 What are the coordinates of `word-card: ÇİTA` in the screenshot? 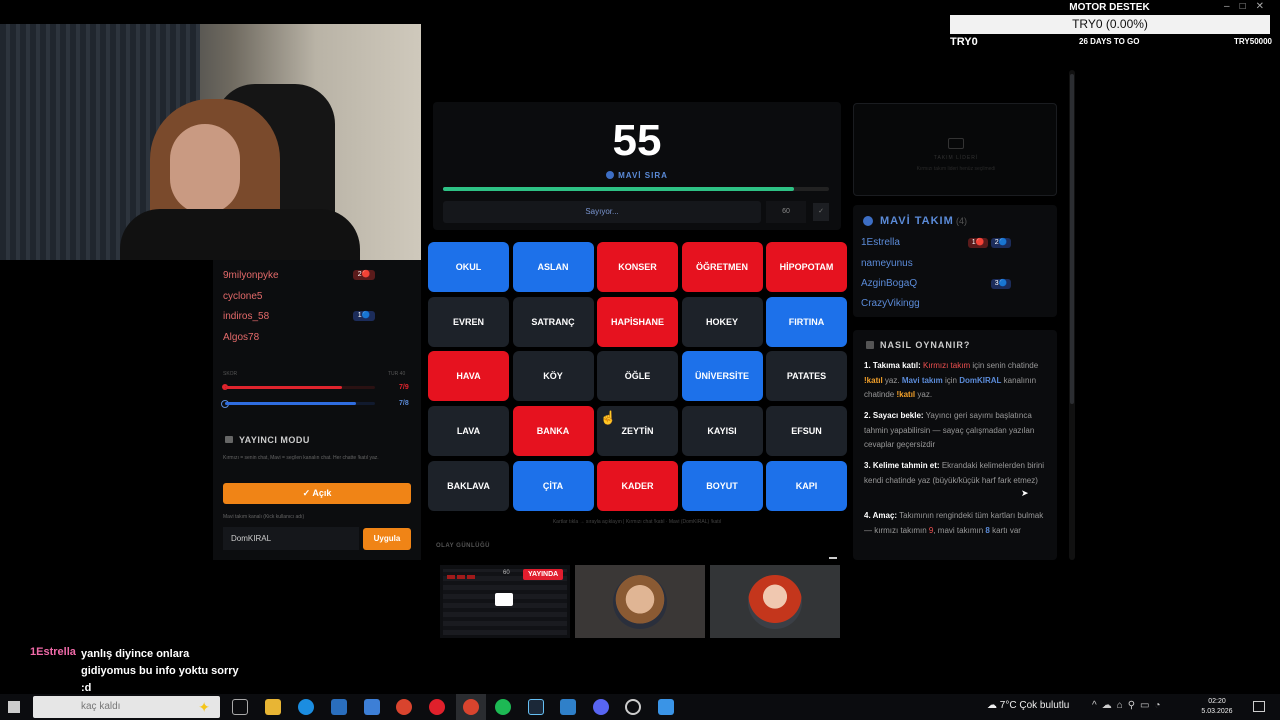 It's located at (553, 485).